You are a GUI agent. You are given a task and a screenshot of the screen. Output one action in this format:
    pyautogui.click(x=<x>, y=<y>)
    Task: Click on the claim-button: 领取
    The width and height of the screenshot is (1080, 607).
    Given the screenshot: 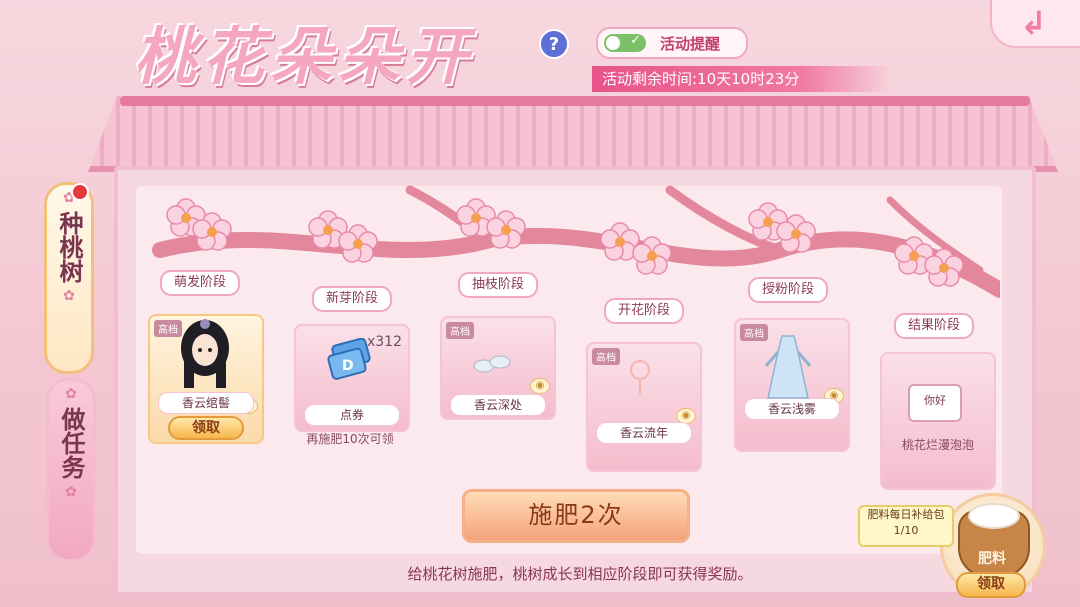 What is the action you would take?
    pyautogui.click(x=206, y=428)
    